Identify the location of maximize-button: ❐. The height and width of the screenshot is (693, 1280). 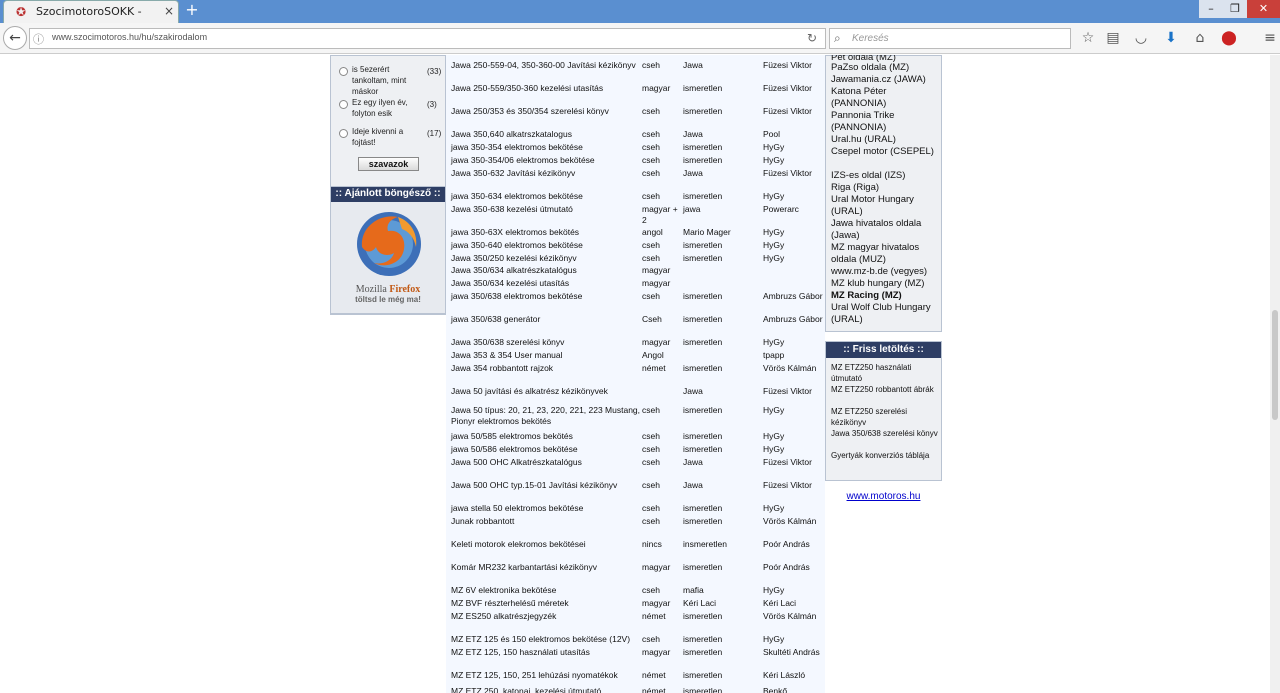
(1235, 9).